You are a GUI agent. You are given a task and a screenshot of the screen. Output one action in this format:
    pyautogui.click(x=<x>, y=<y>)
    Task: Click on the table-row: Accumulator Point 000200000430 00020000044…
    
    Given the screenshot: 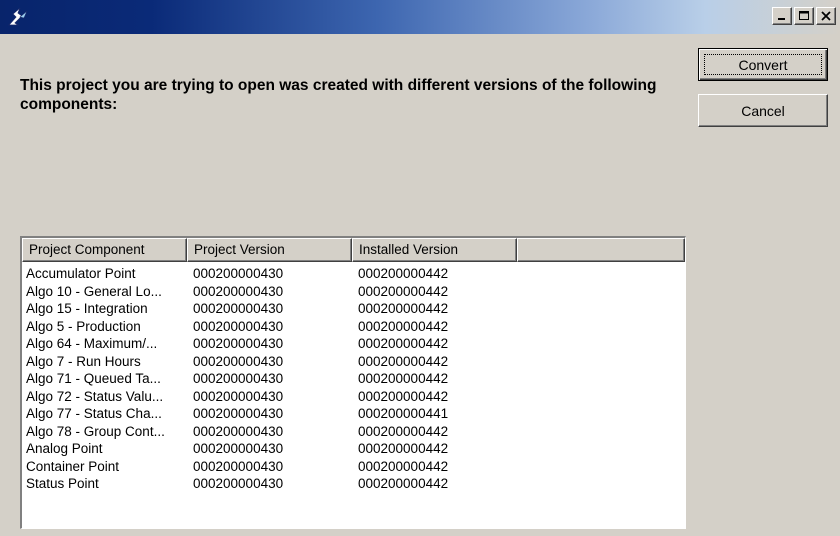 What is the action you would take?
    pyautogui.click(x=353, y=274)
    